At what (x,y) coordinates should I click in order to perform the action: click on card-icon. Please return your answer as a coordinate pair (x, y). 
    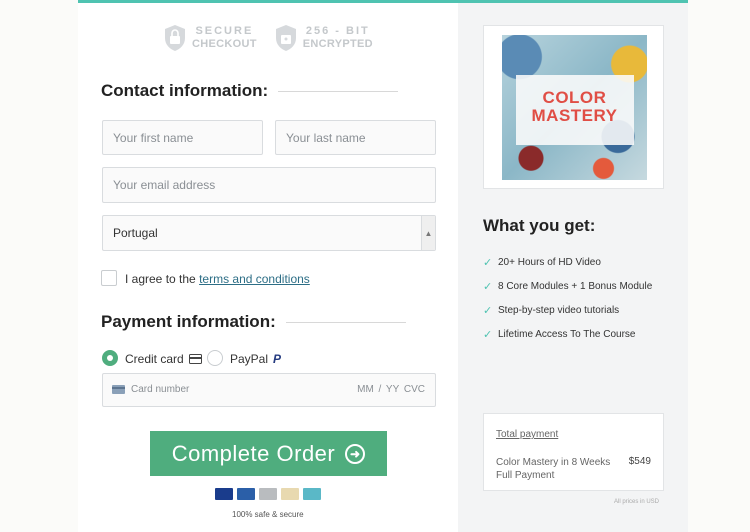
    Looking at the image, I should click on (118, 389).